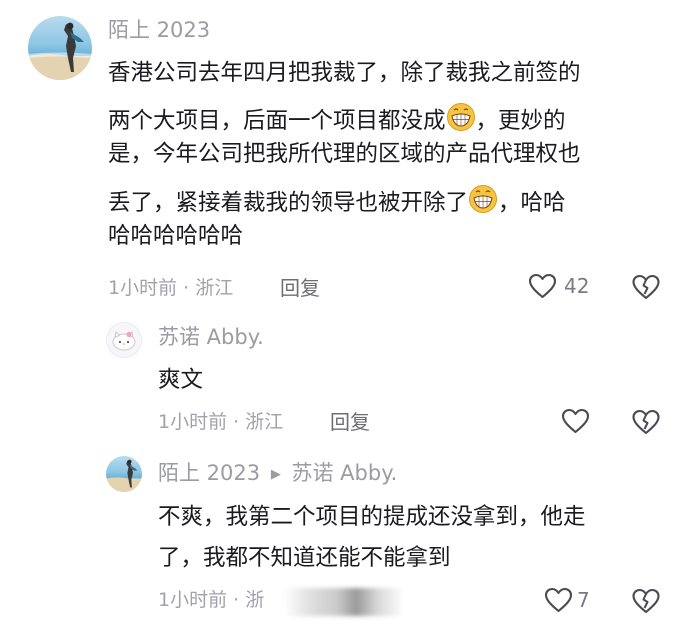 This screenshot has width=690, height=626. I want to click on comment-line-5: 哈哈哈哈哈哈, so click(175, 236).